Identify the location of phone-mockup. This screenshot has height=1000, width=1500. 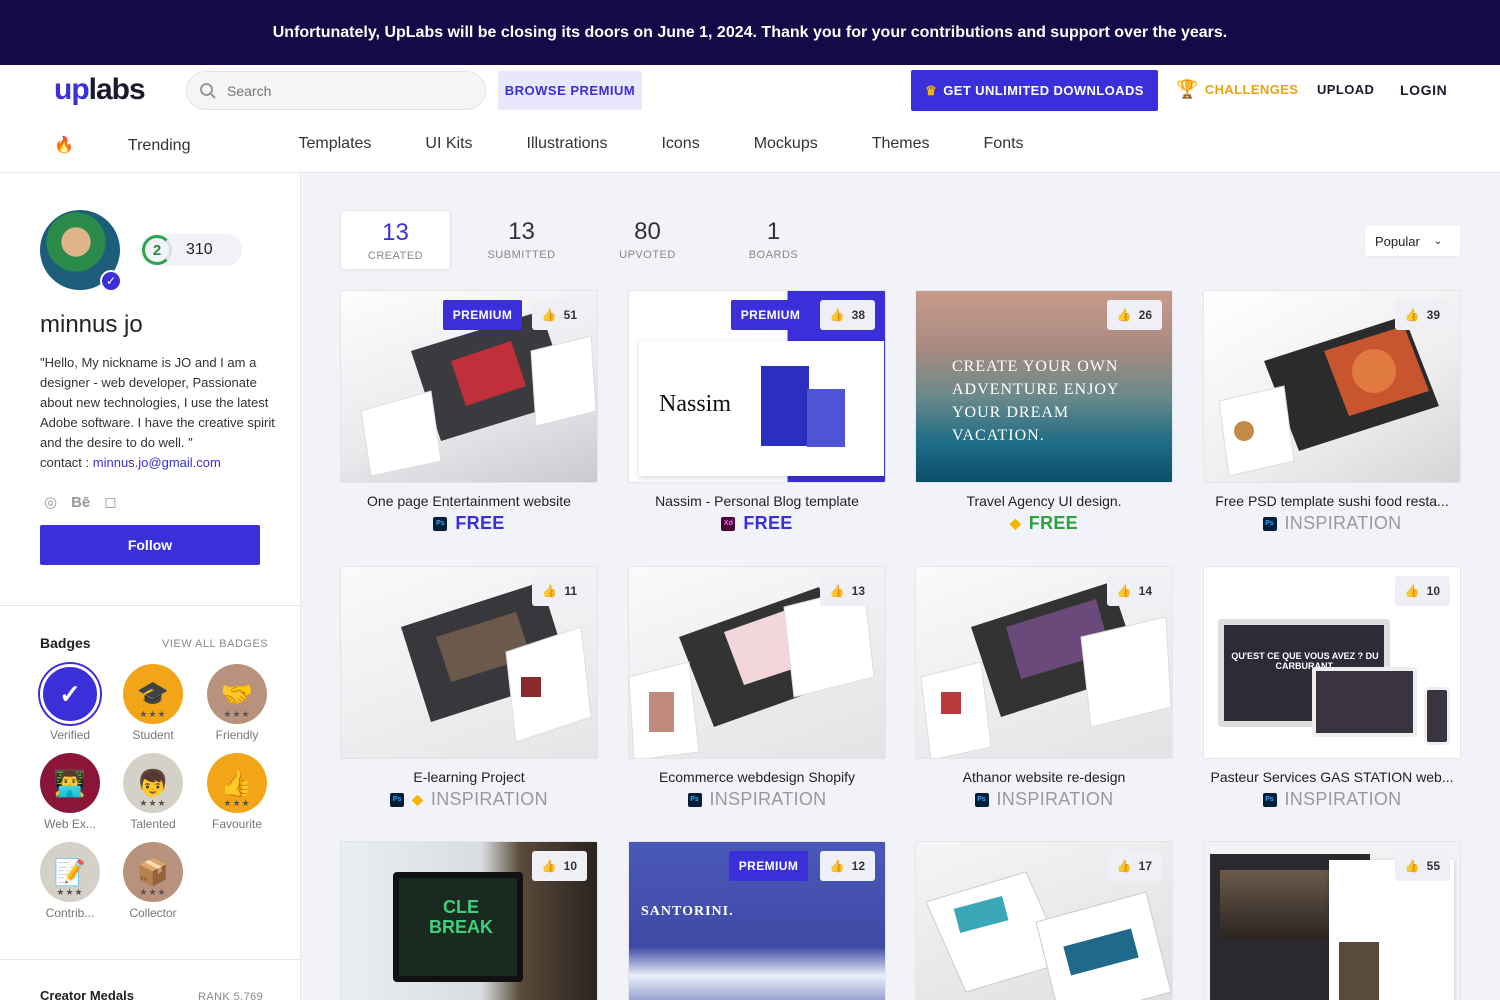
(1437, 716).